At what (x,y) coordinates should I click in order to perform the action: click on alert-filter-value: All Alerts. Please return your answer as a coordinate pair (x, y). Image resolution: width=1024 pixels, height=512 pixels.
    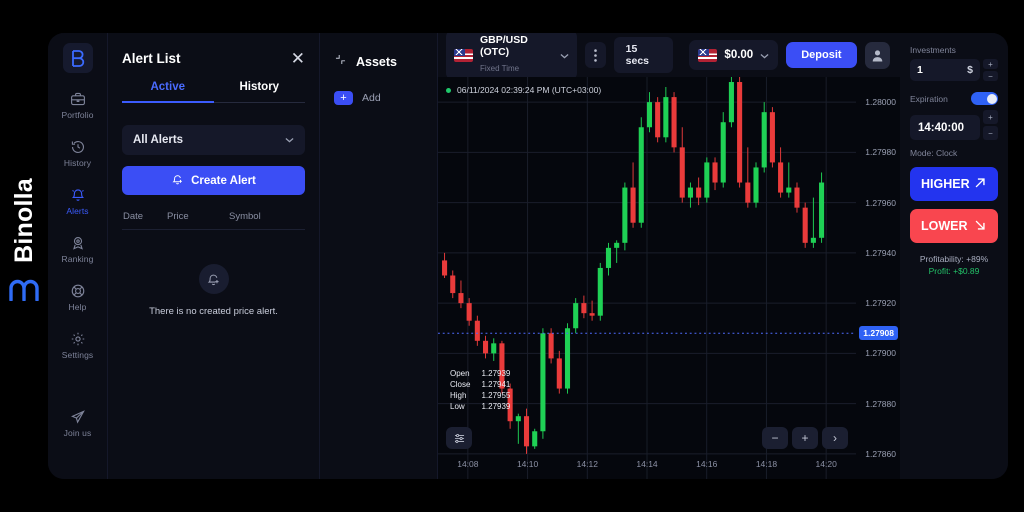
    Looking at the image, I should click on (158, 140).